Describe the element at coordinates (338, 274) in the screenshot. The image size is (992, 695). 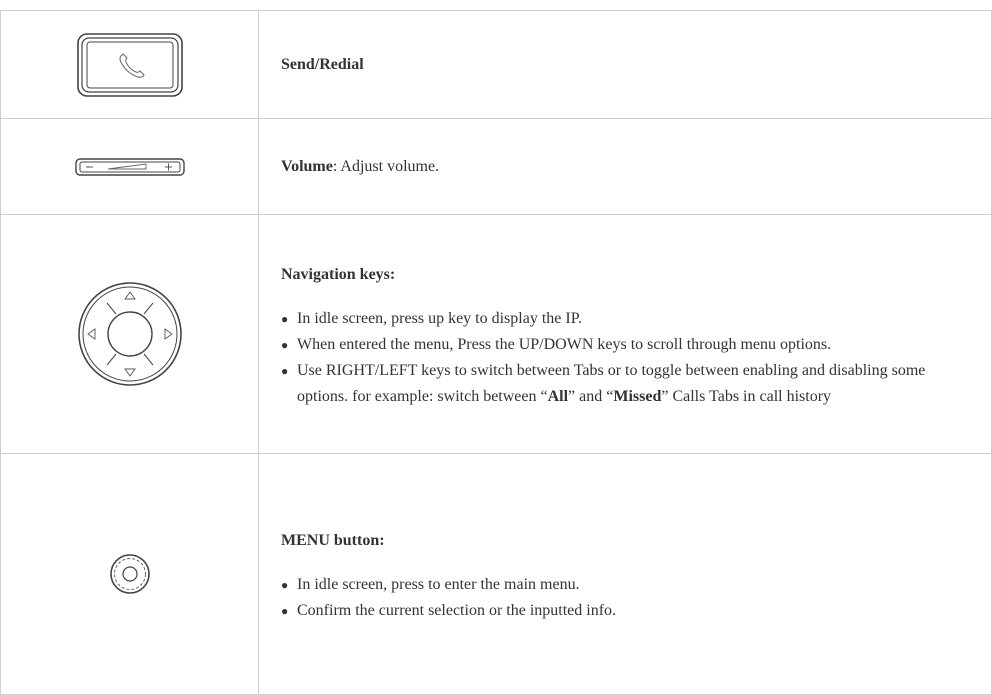
I see `navigation-keys-title: Navigation keys:` at that location.